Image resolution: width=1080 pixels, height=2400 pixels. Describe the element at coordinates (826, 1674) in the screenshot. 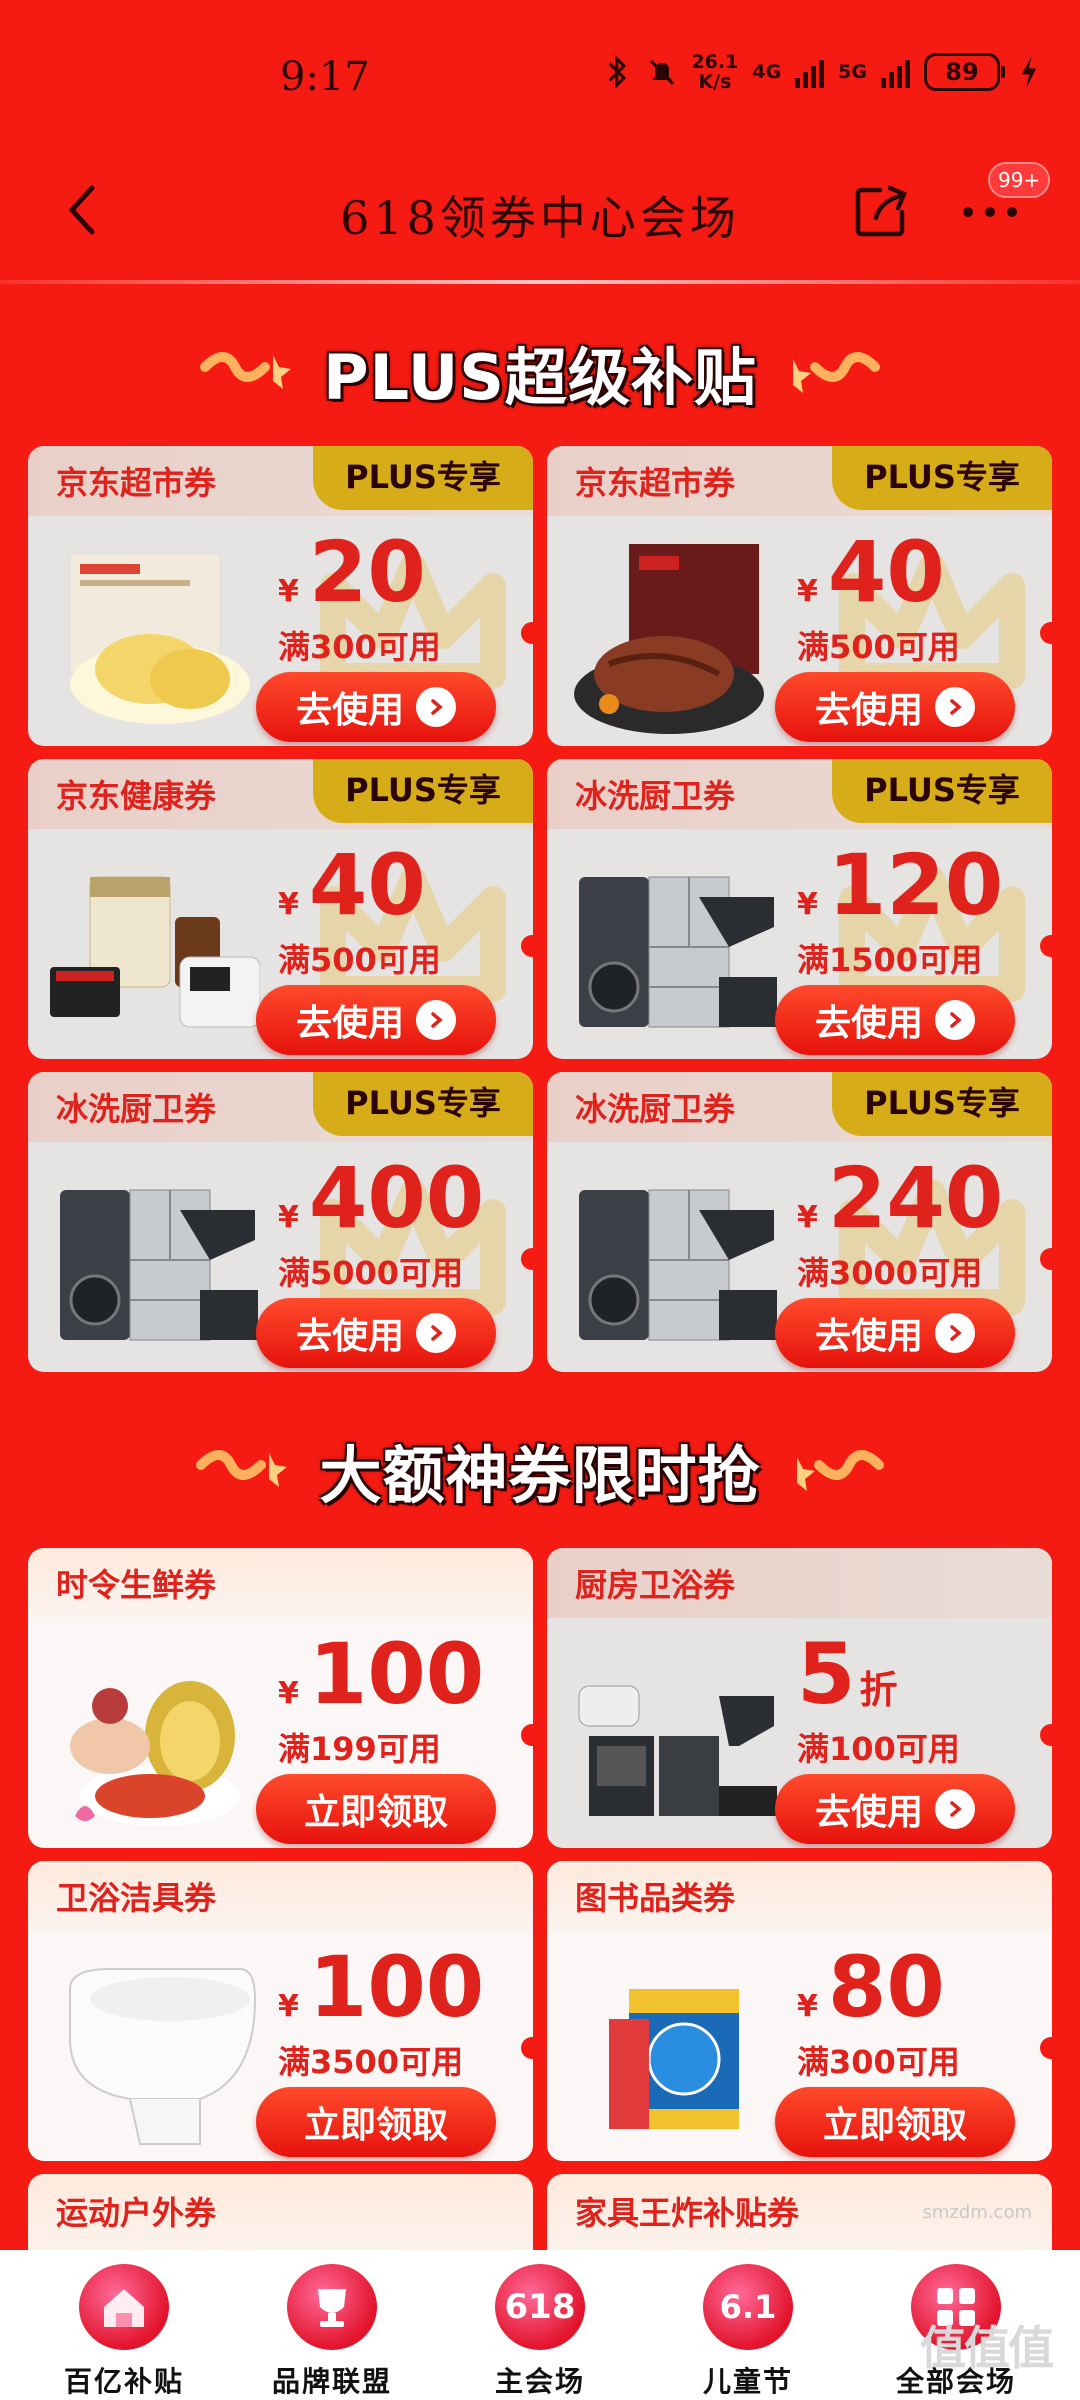

I see `coupon-value: 5` at that location.